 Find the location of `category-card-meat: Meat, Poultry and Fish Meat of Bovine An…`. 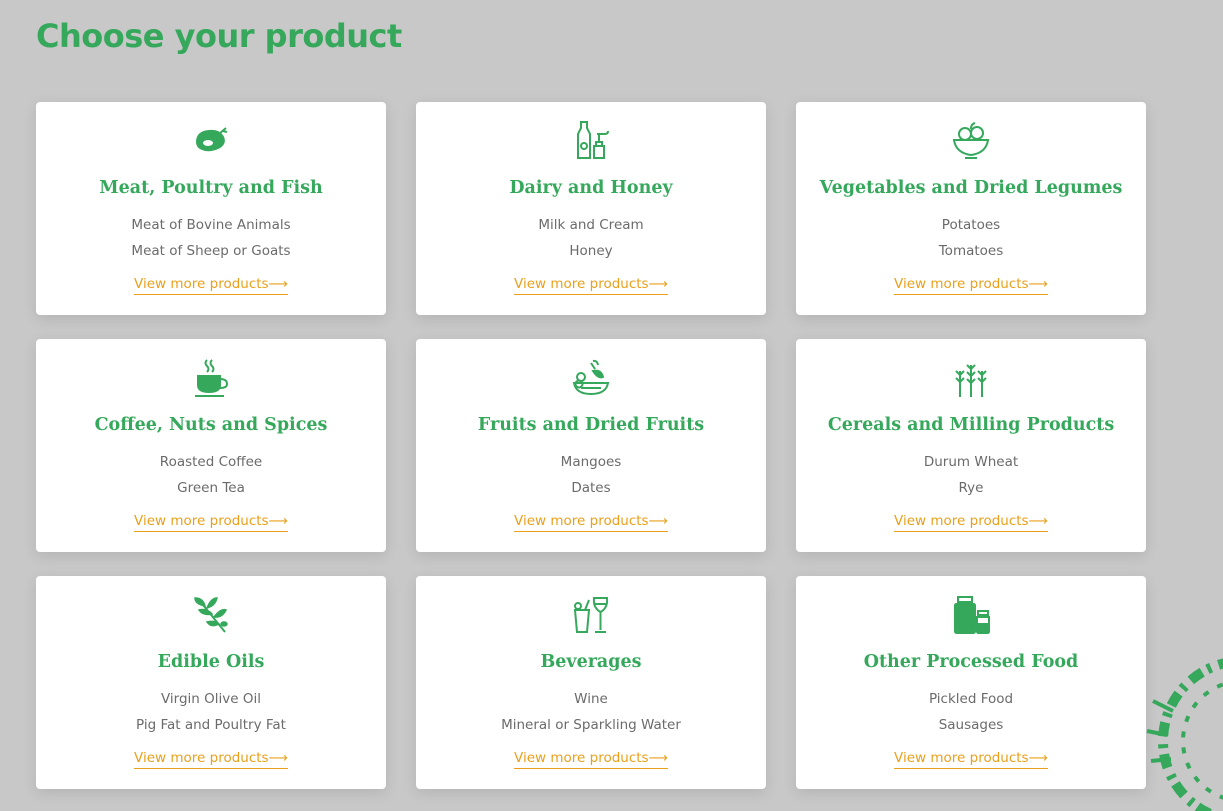

category-card-meat: Meat, Poultry and Fish Meat of Bovine An… is located at coordinates (211, 208).